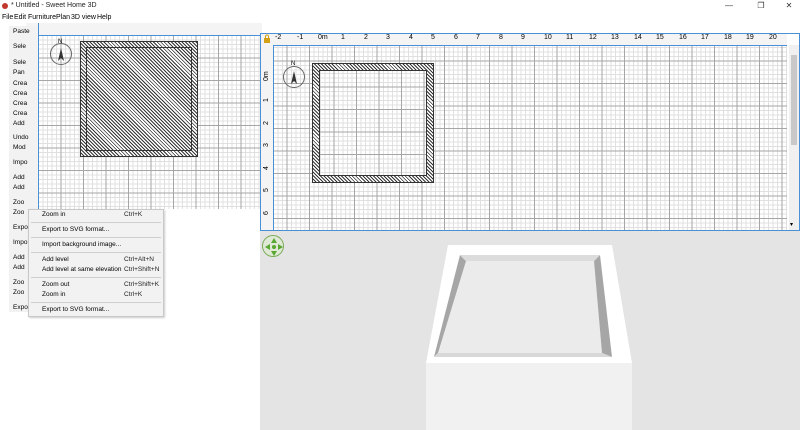 The width and height of the screenshot is (800, 430). I want to click on ruler-tick: -2, so click(278, 37).